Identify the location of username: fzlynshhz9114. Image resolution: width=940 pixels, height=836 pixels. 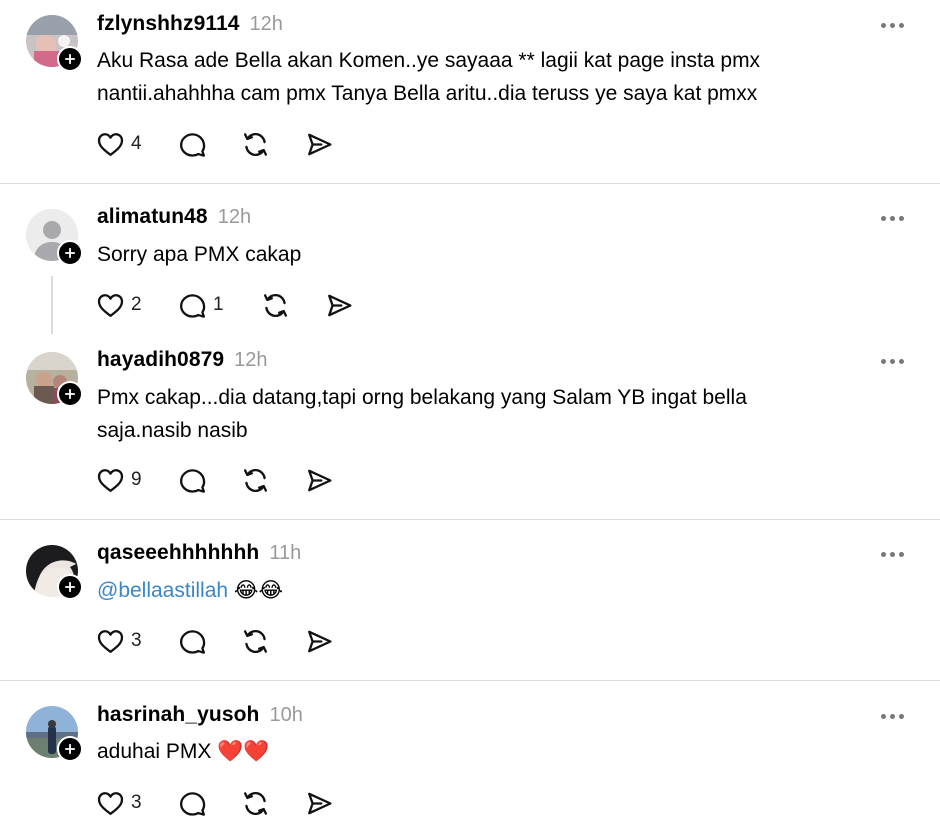
(168, 24).